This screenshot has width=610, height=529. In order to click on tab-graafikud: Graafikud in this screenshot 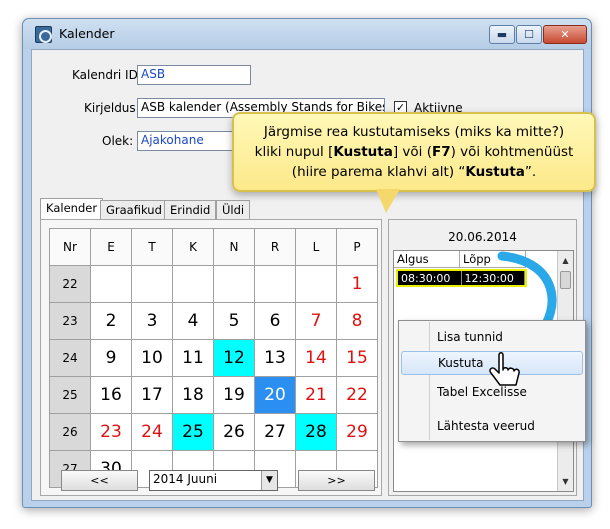, I will do `click(134, 210)`.